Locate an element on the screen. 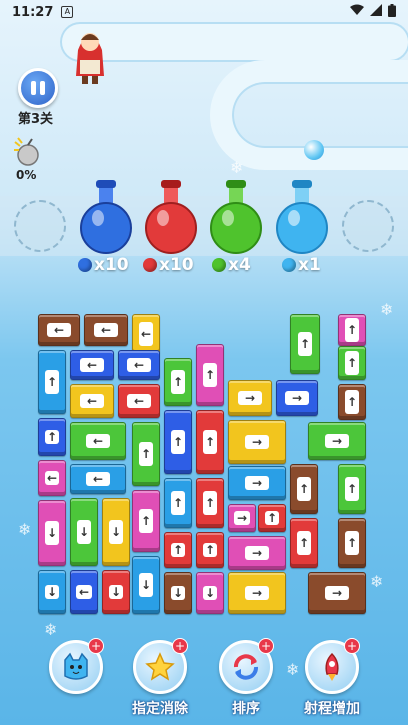  count-red-value: x10 is located at coordinates (176, 265).